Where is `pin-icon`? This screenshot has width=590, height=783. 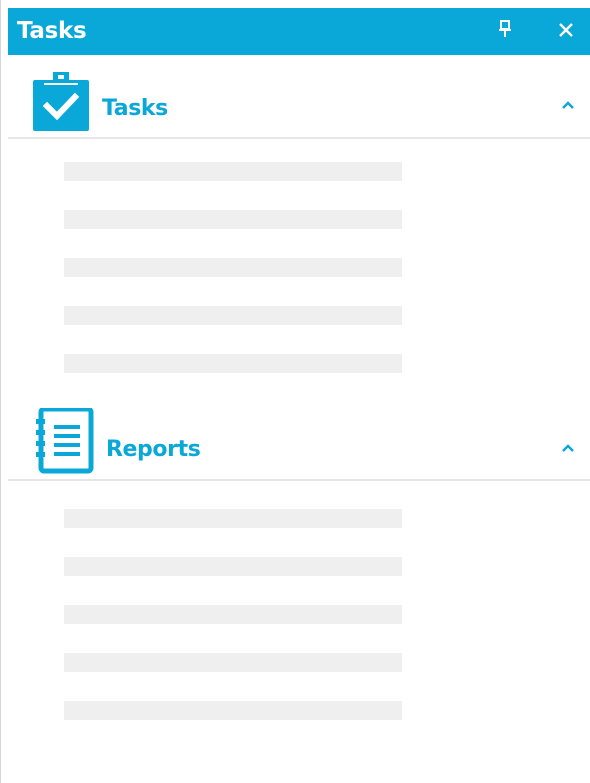 pin-icon is located at coordinates (505, 28).